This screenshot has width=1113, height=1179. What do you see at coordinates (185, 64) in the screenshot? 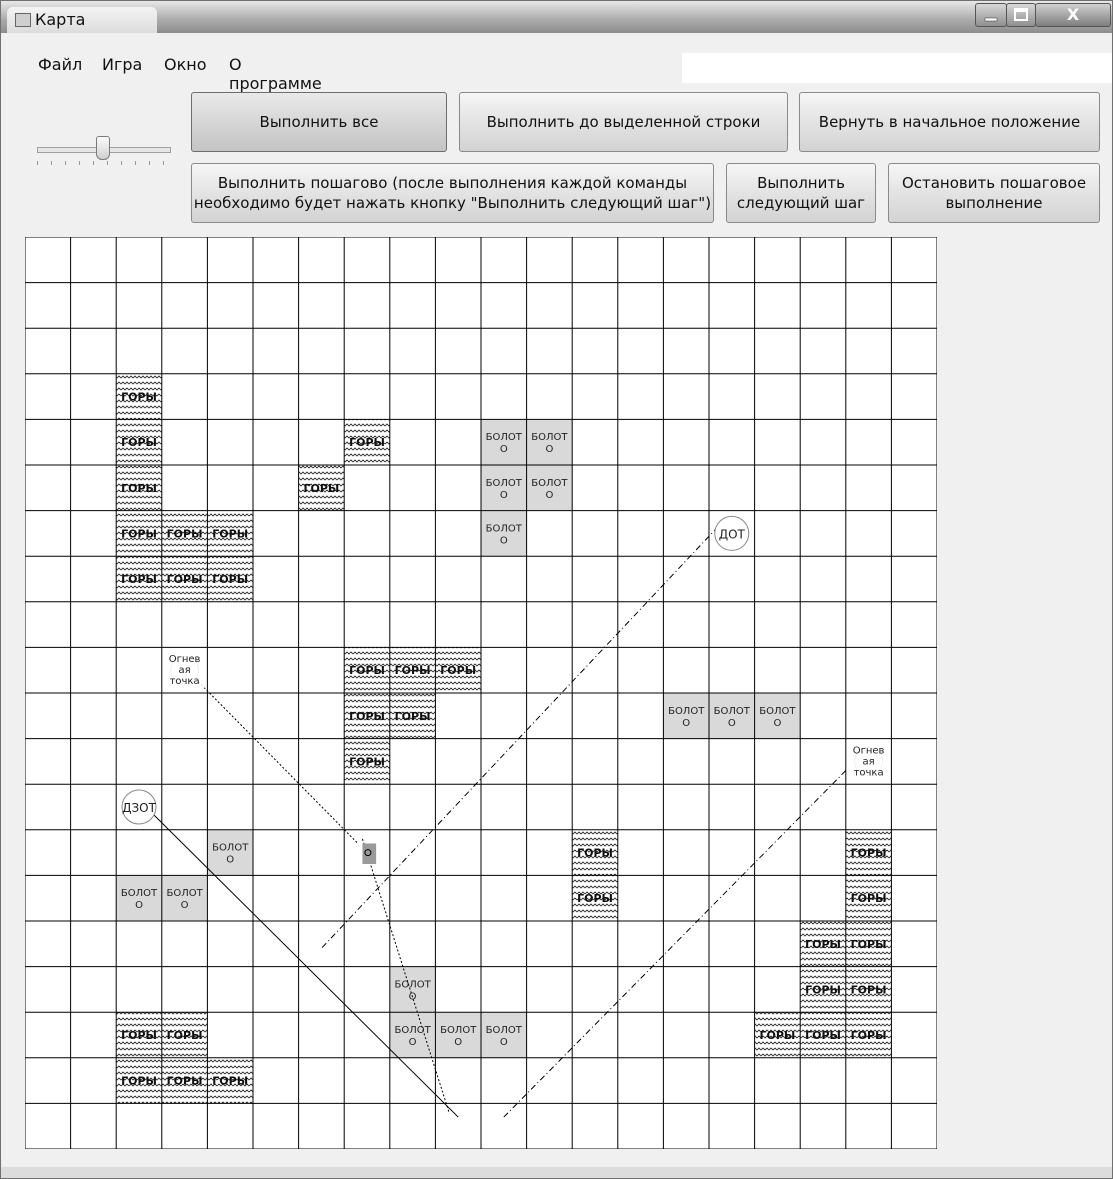
I see `menu-window: Окно` at bounding box center [185, 64].